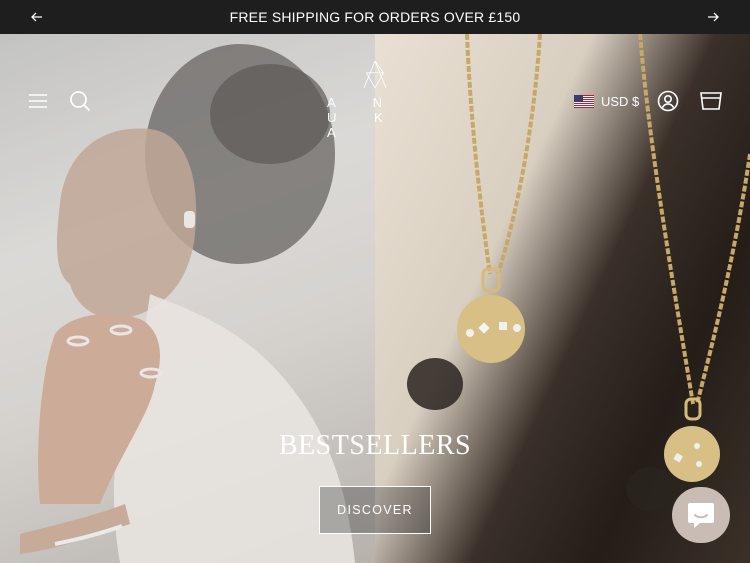  I want to click on chat-button, so click(701, 515).